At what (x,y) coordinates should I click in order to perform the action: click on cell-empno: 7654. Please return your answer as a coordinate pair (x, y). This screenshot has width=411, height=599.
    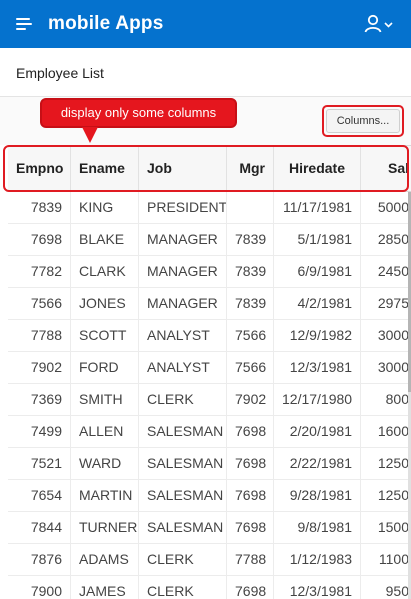
    Looking at the image, I should click on (39, 495).